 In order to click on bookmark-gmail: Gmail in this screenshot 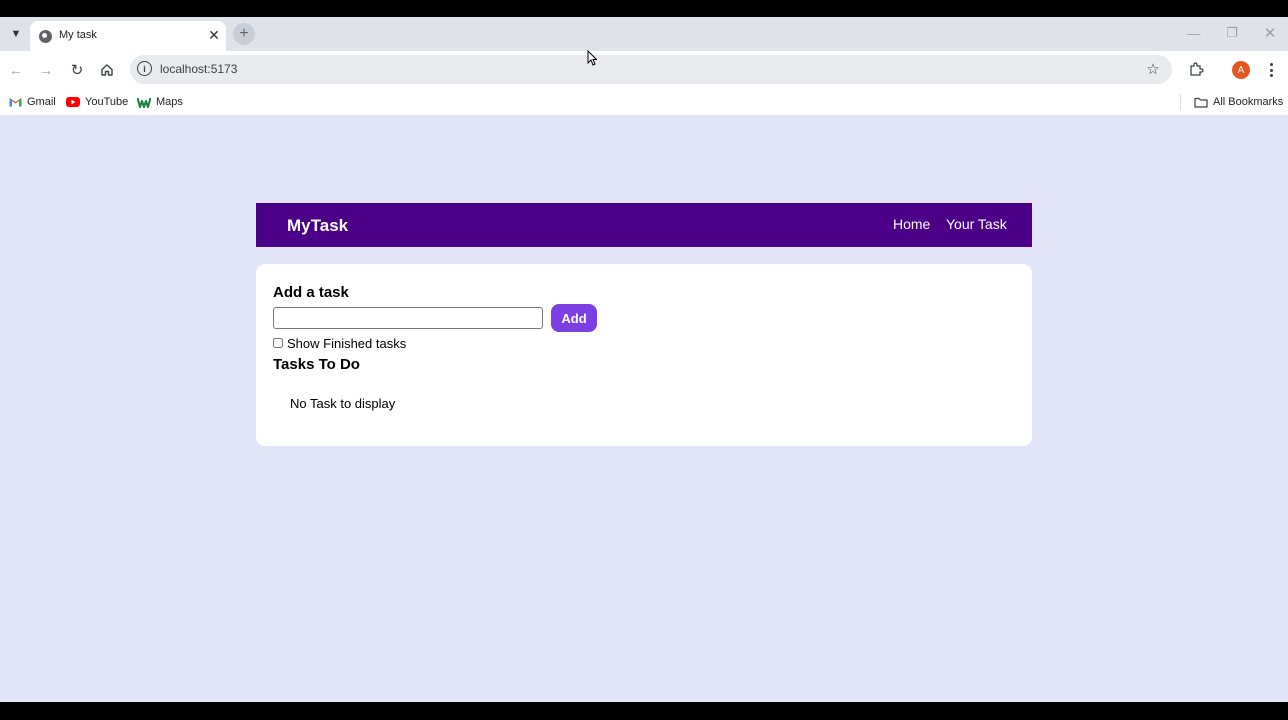, I will do `click(32, 102)`.